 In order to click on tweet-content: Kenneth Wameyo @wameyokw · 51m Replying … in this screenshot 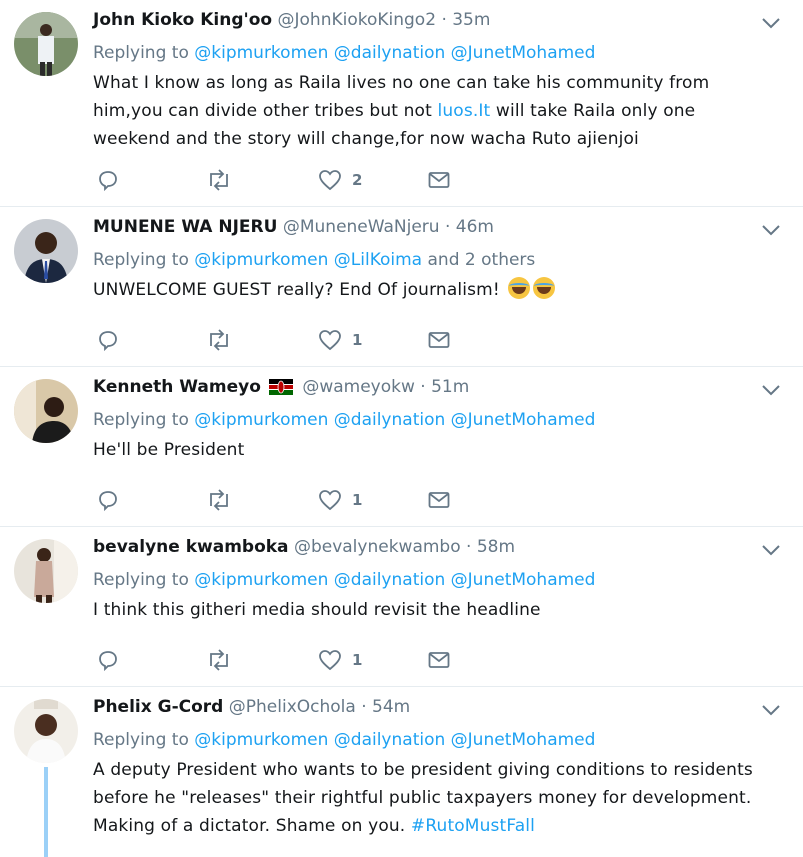, I will do `click(428, 419)`.